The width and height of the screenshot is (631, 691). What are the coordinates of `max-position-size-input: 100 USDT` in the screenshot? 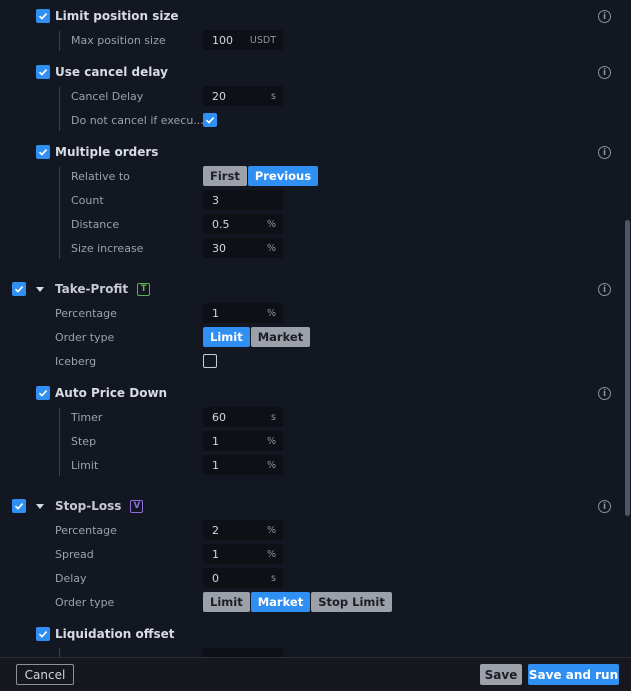 It's located at (243, 40).